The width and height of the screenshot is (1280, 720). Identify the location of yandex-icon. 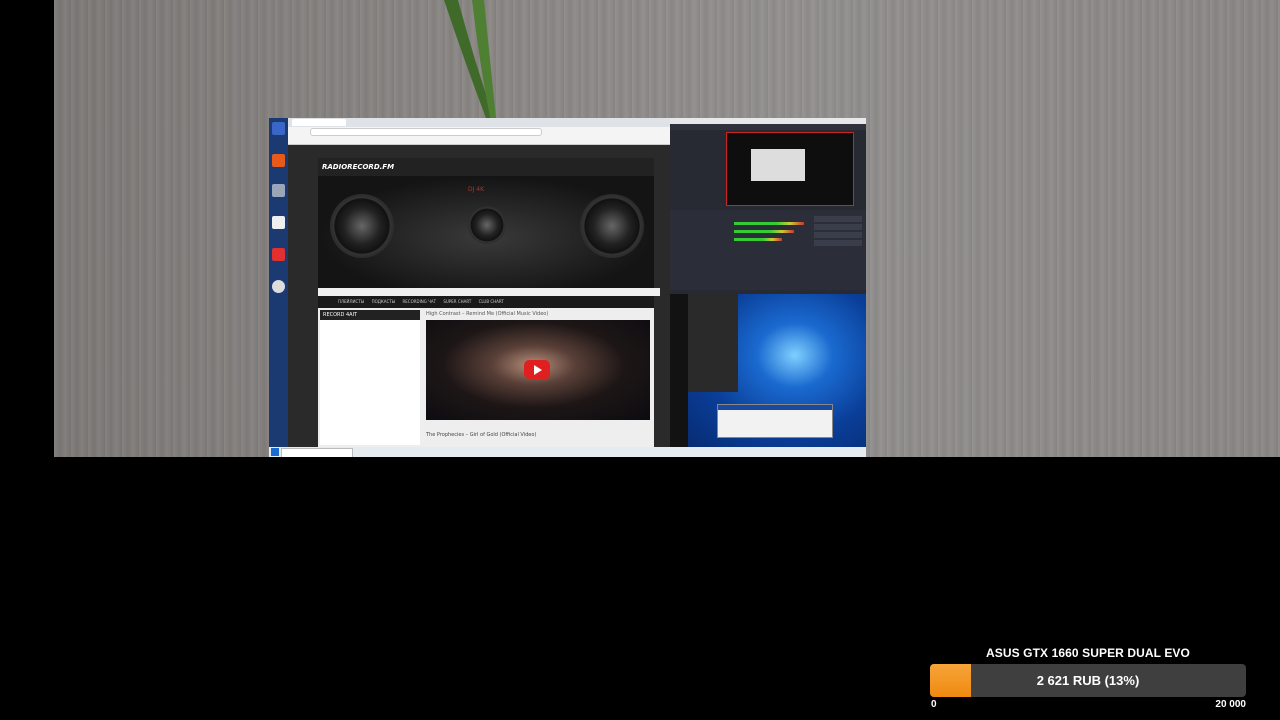
(278, 254).